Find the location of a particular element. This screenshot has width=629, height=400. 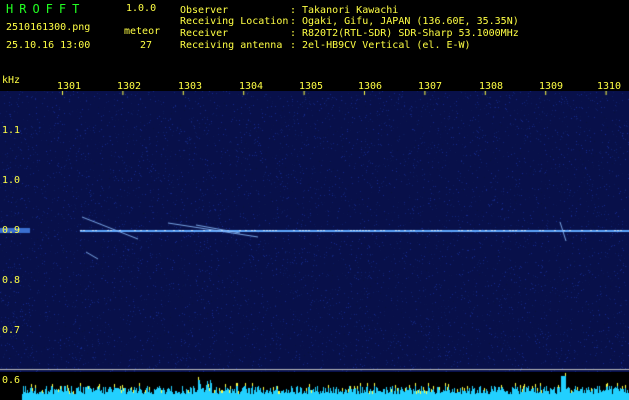

app-version: 1.0.0 is located at coordinates (141, 8).